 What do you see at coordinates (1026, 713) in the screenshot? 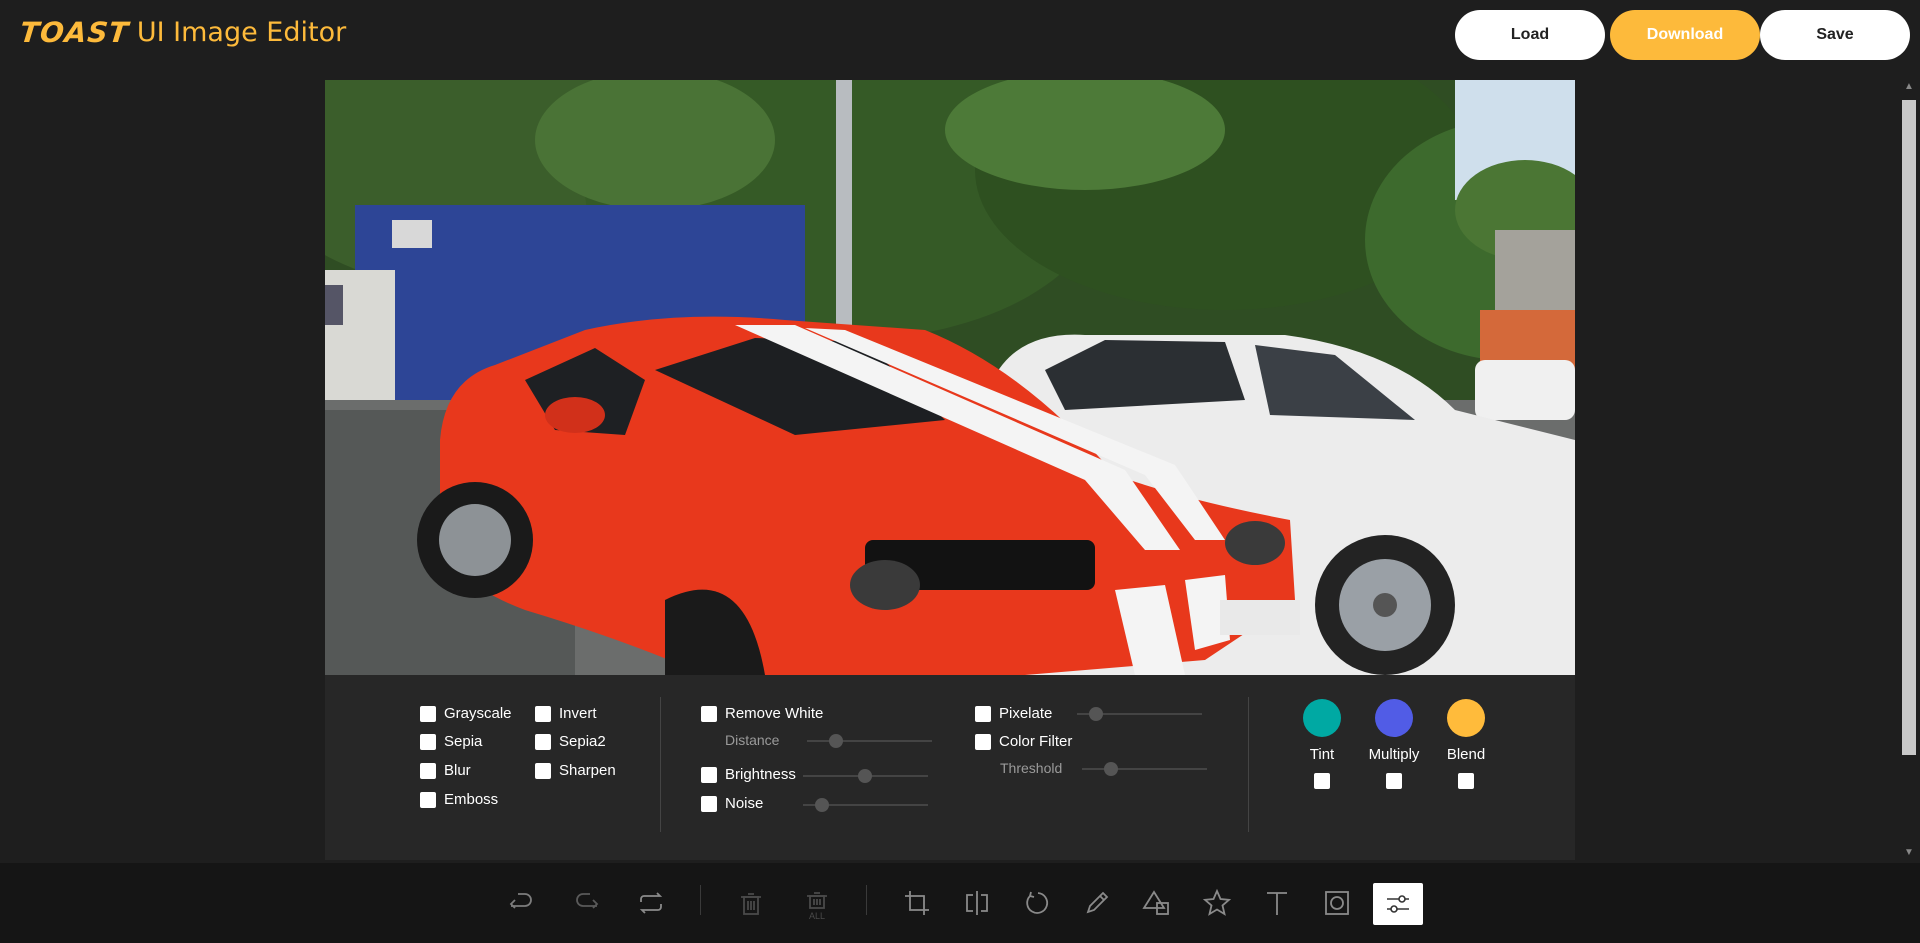
I see `pixelate-label: Pixelate` at bounding box center [1026, 713].